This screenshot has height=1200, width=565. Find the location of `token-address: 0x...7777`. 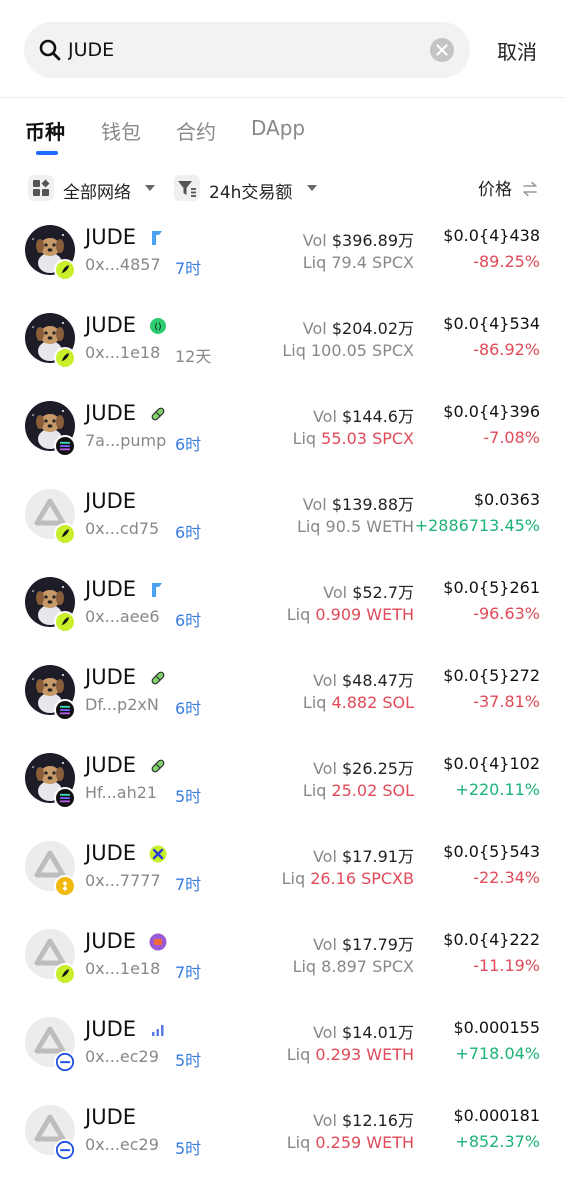

token-address: 0x...7777 is located at coordinates (123, 880).